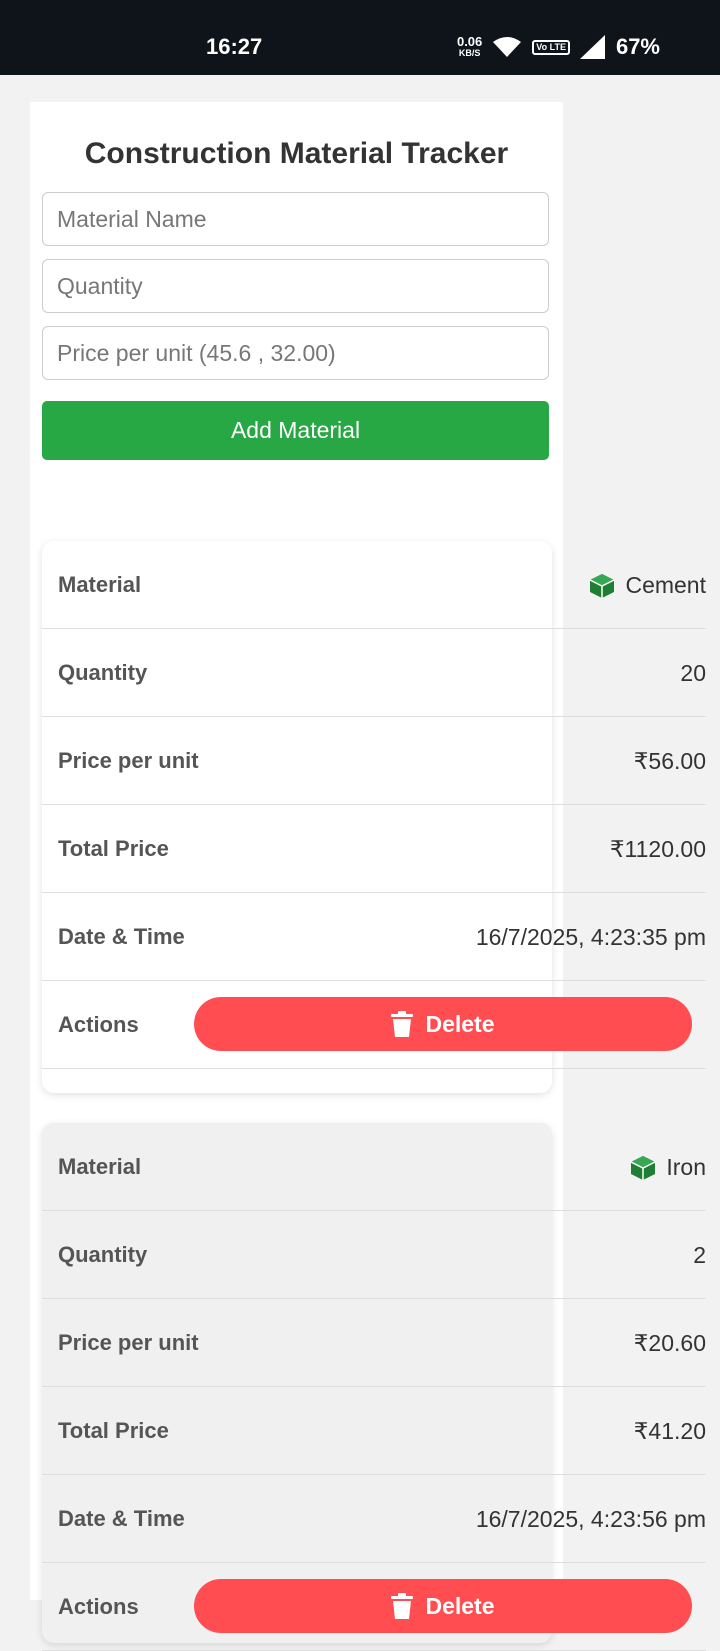  I want to click on status-icons: 0.06 KB/S Vo LTE 67%, so click(558, 47).